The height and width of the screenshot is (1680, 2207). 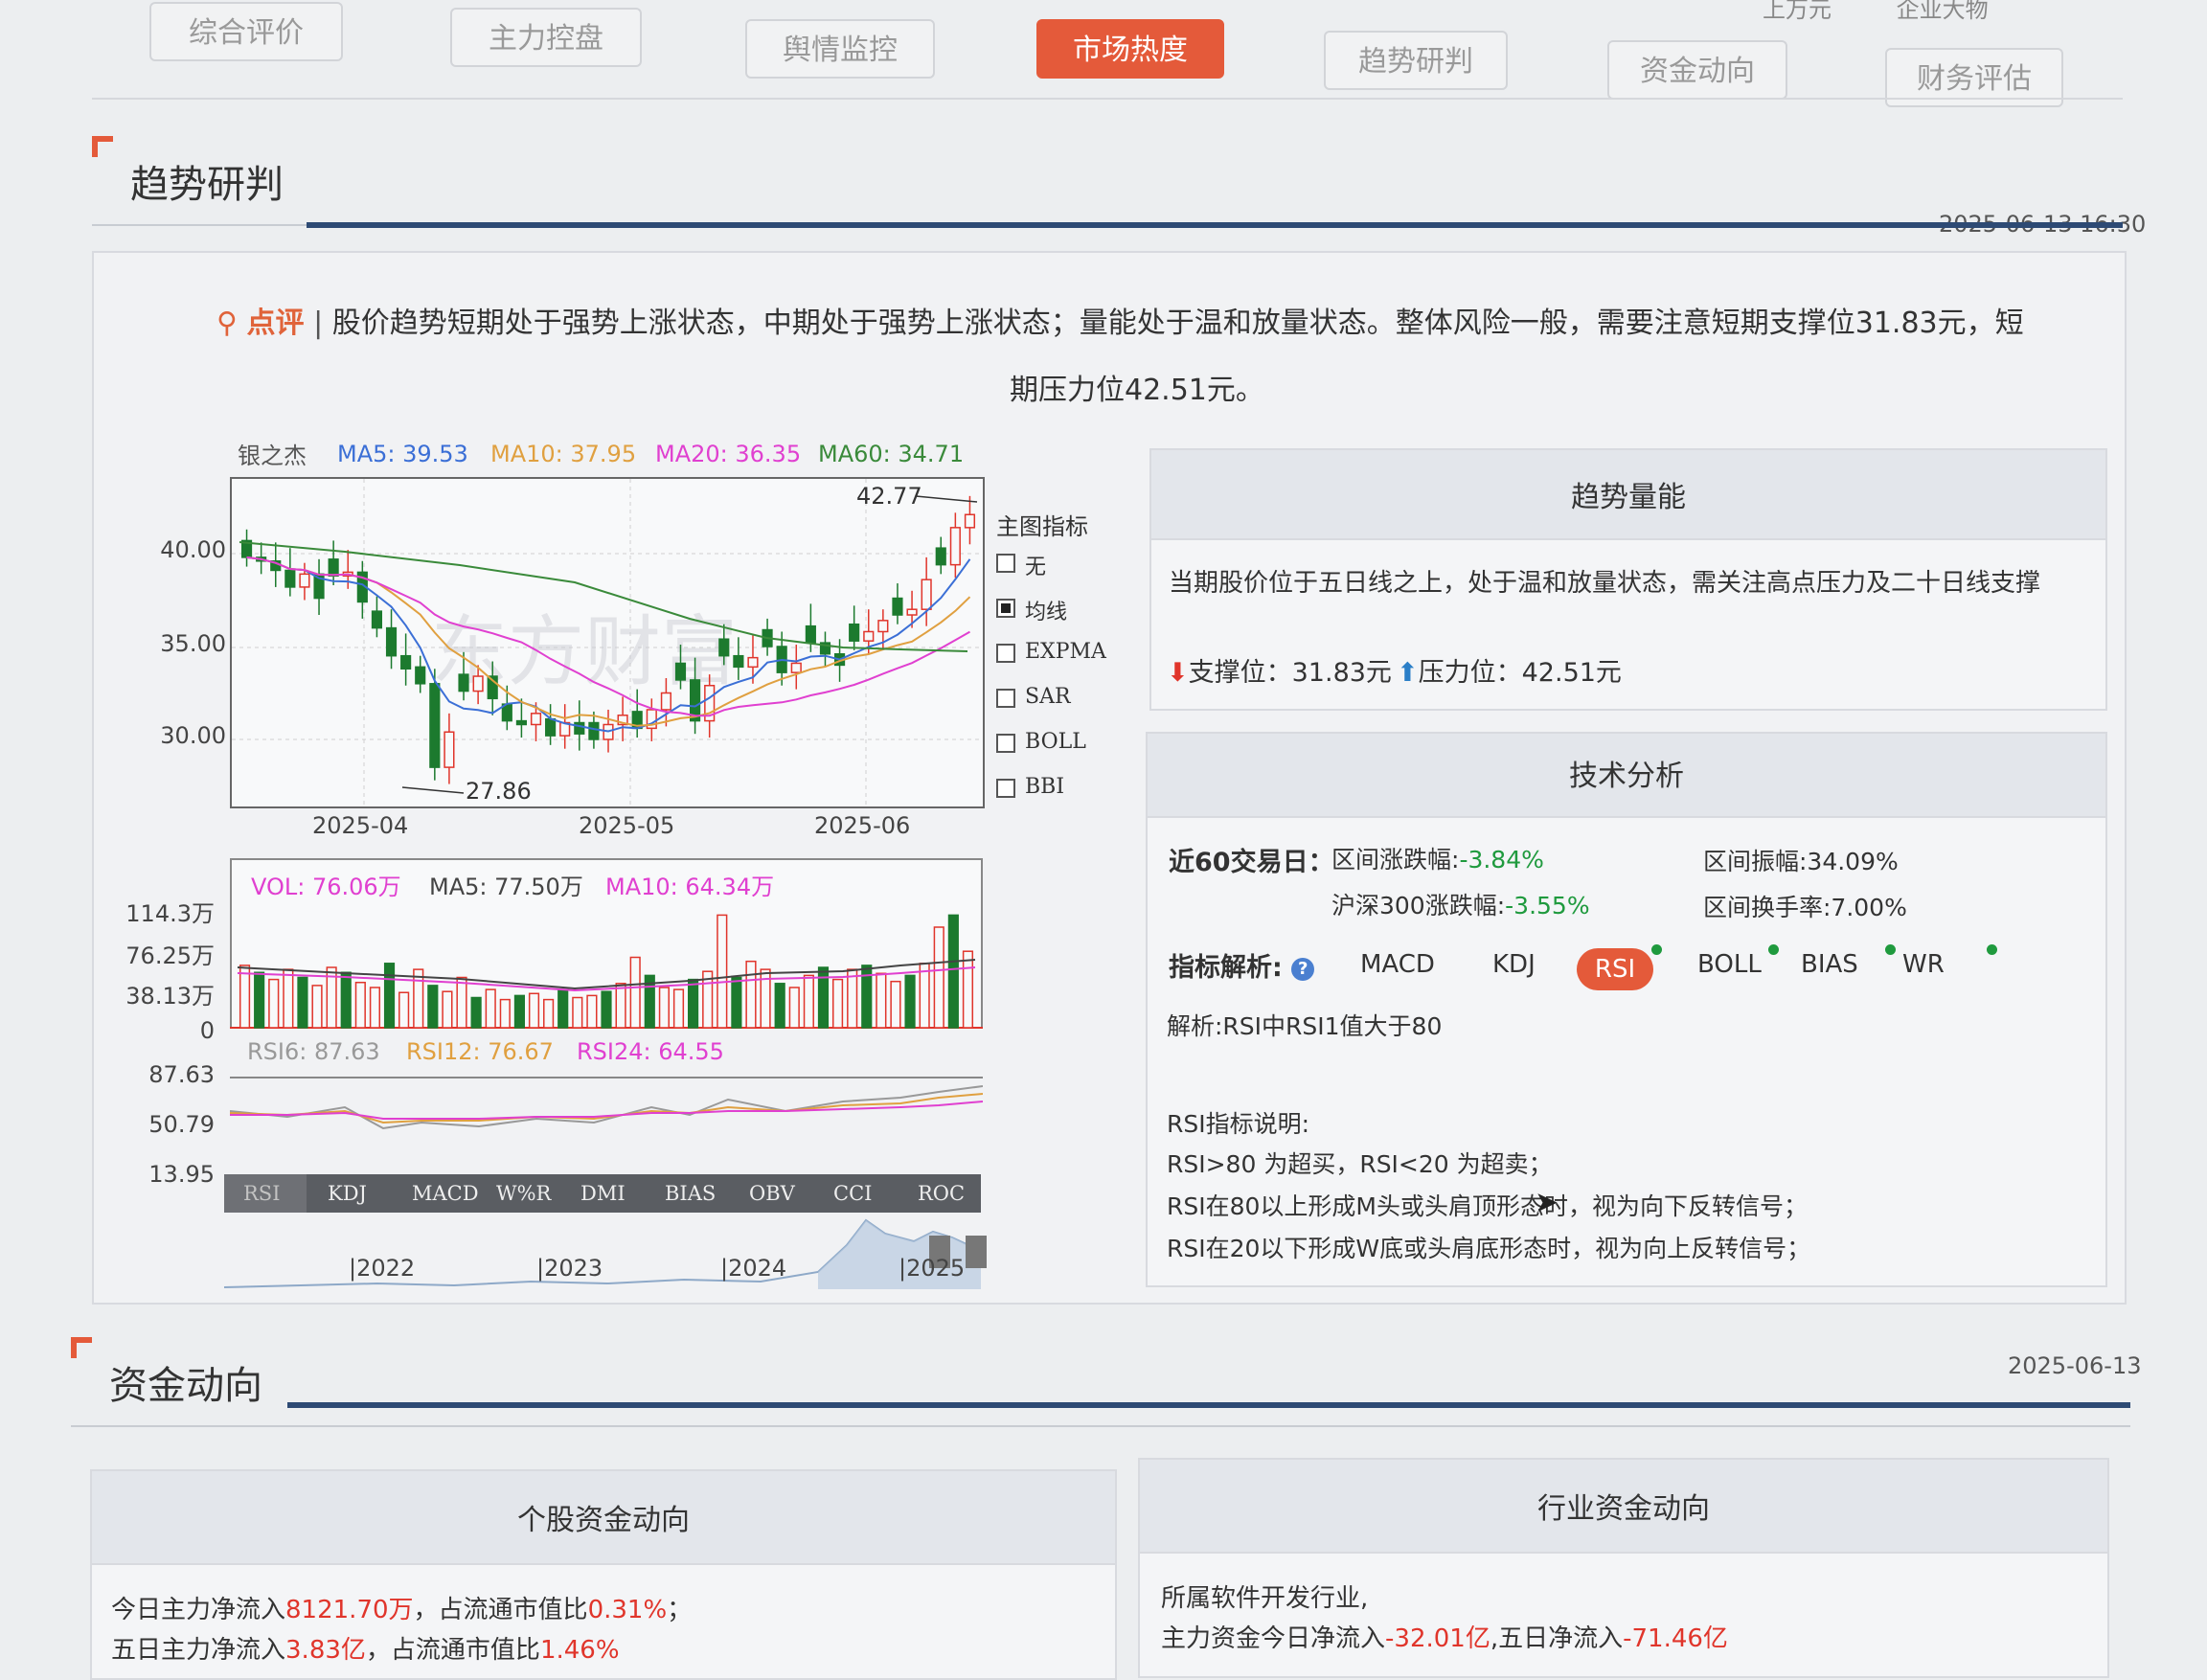 What do you see at coordinates (1797, 11) in the screenshot?
I see `top-right-item: 上万元` at bounding box center [1797, 11].